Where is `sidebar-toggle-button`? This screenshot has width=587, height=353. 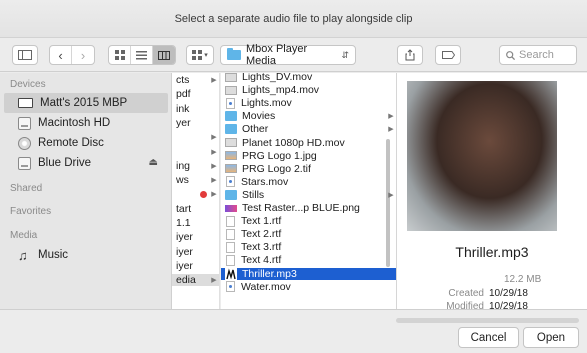
sidebar-toggle-button is located at coordinates (25, 55).